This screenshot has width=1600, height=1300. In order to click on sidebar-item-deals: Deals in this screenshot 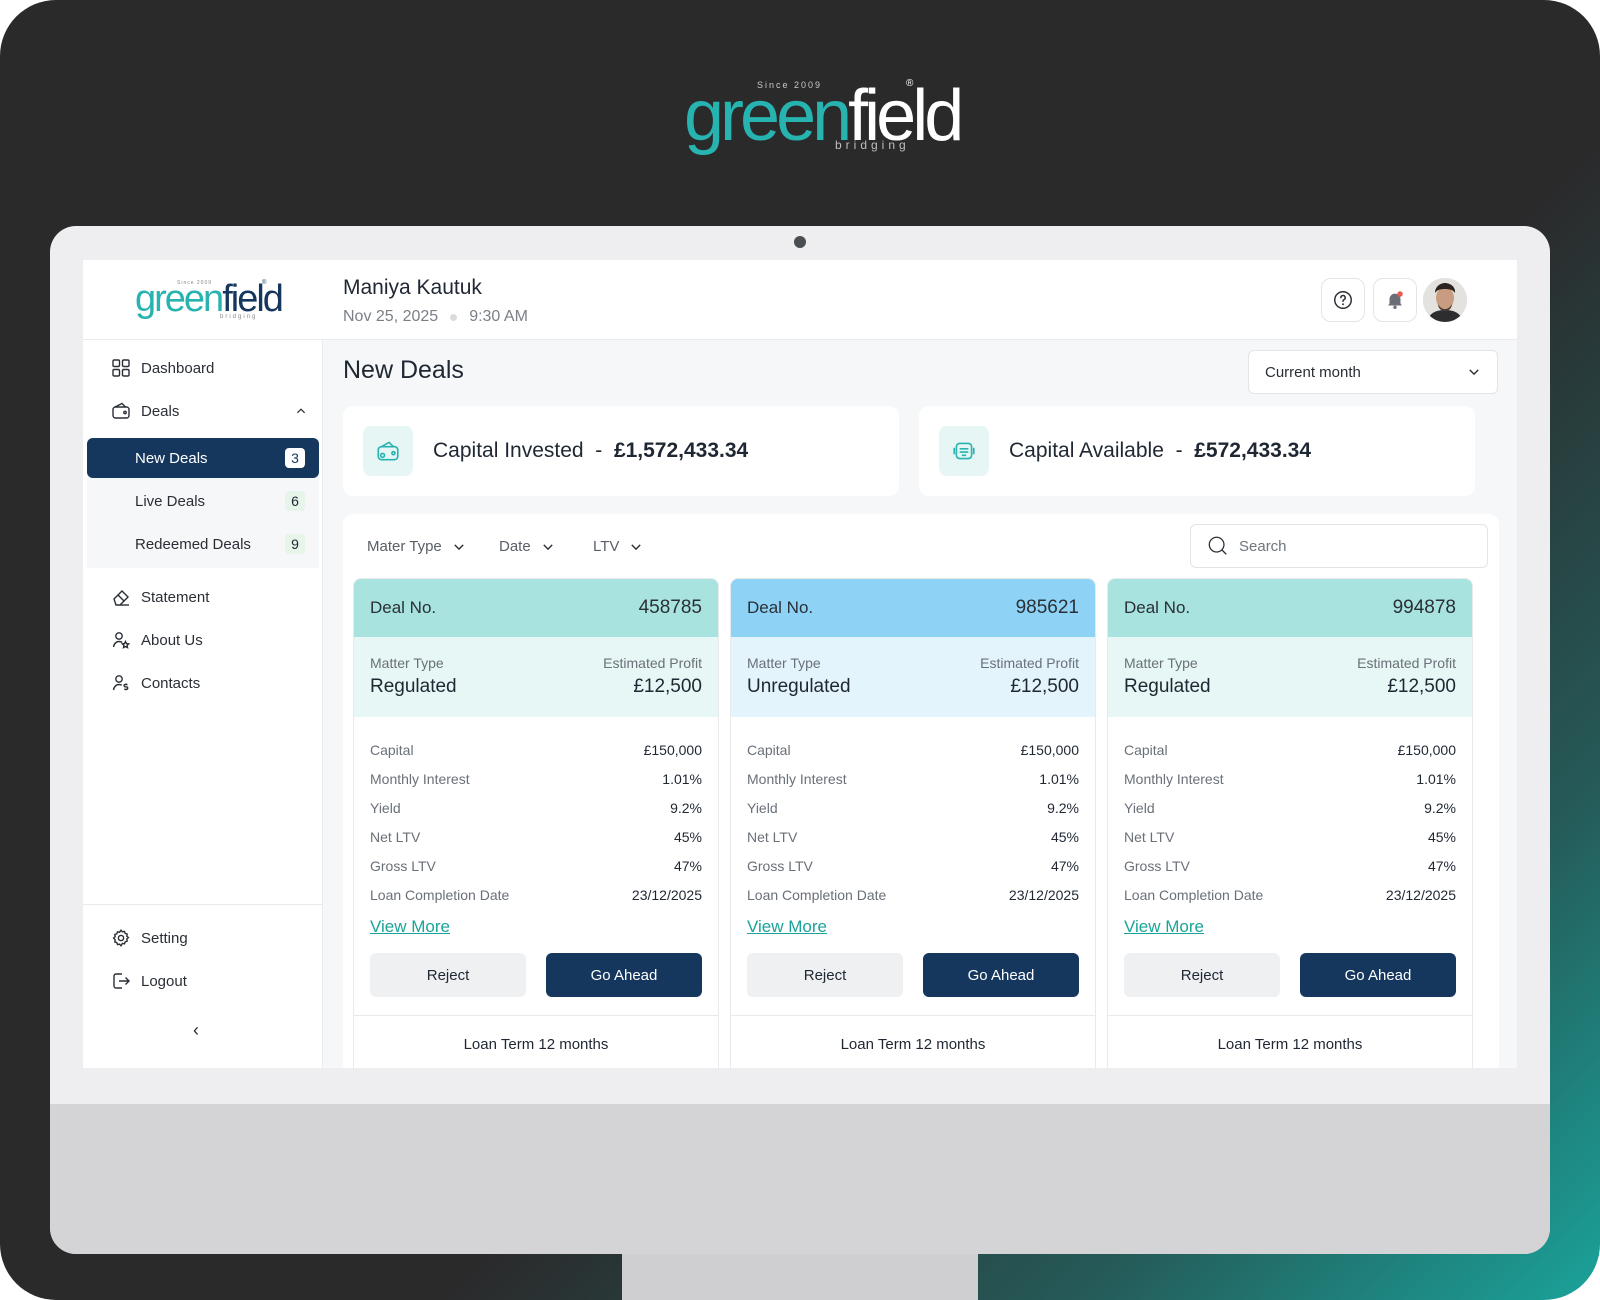, I will do `click(209, 411)`.